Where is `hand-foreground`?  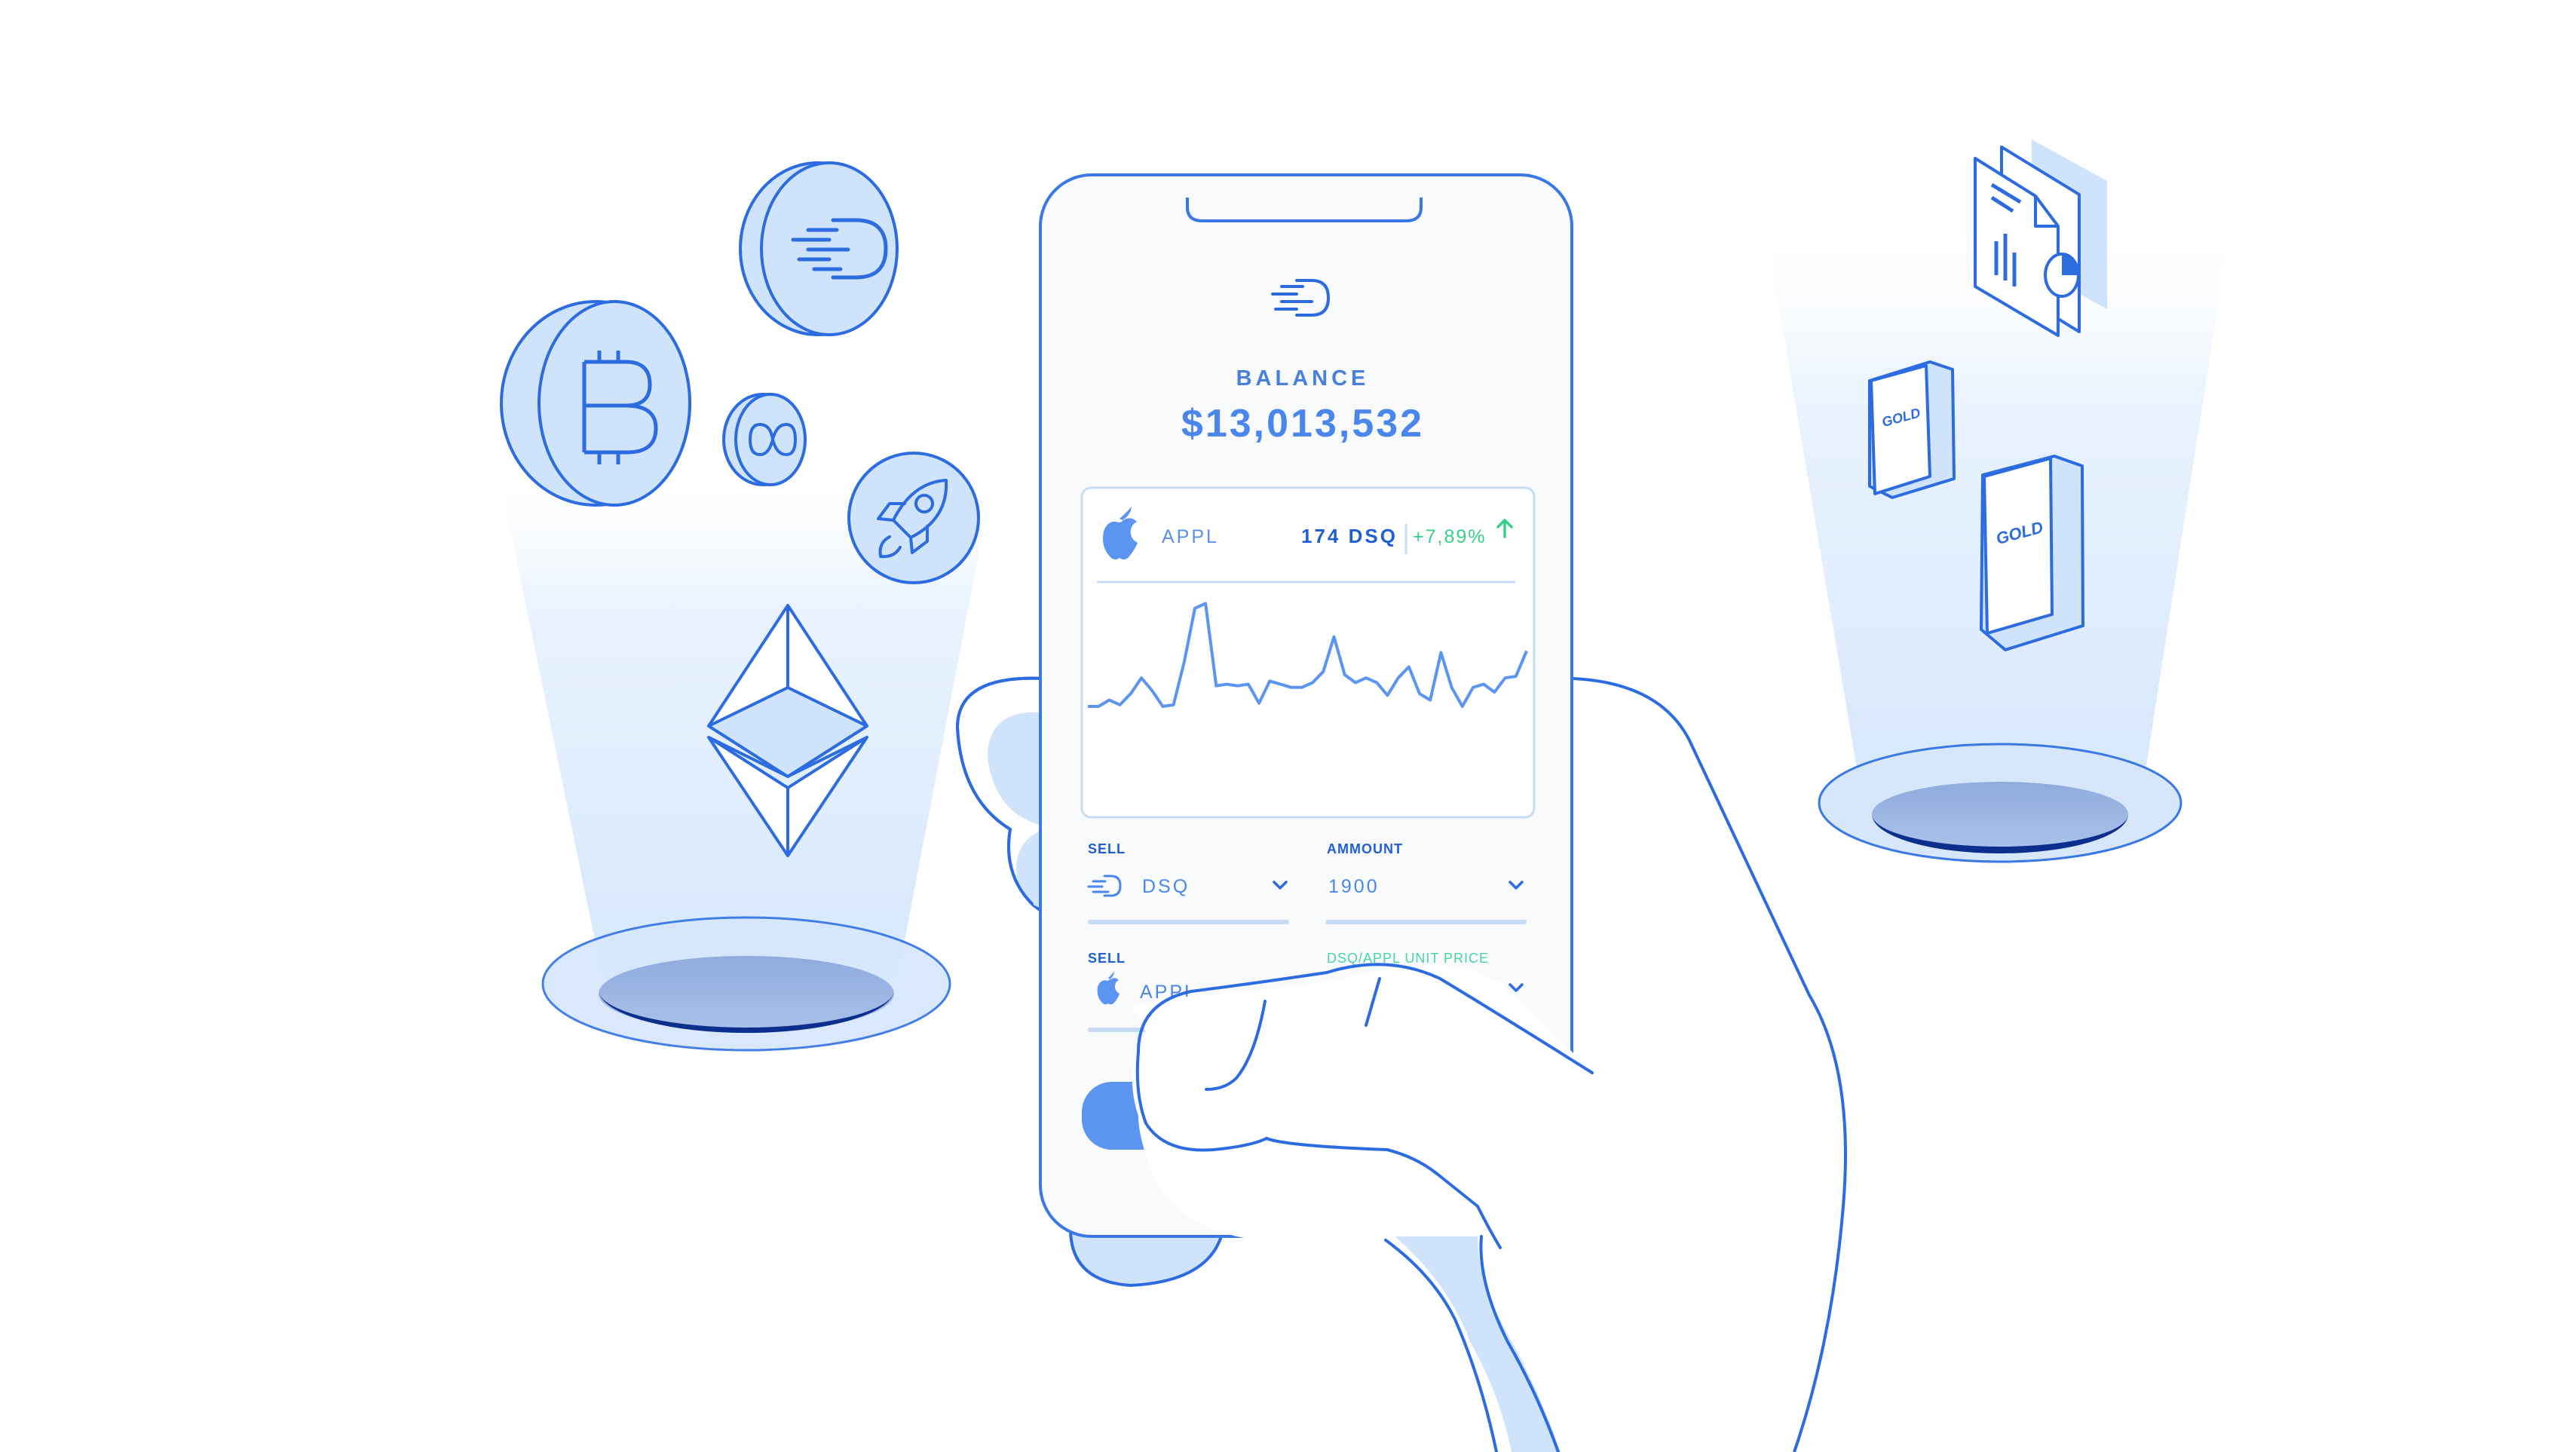 hand-foreground is located at coordinates (1421, 1207).